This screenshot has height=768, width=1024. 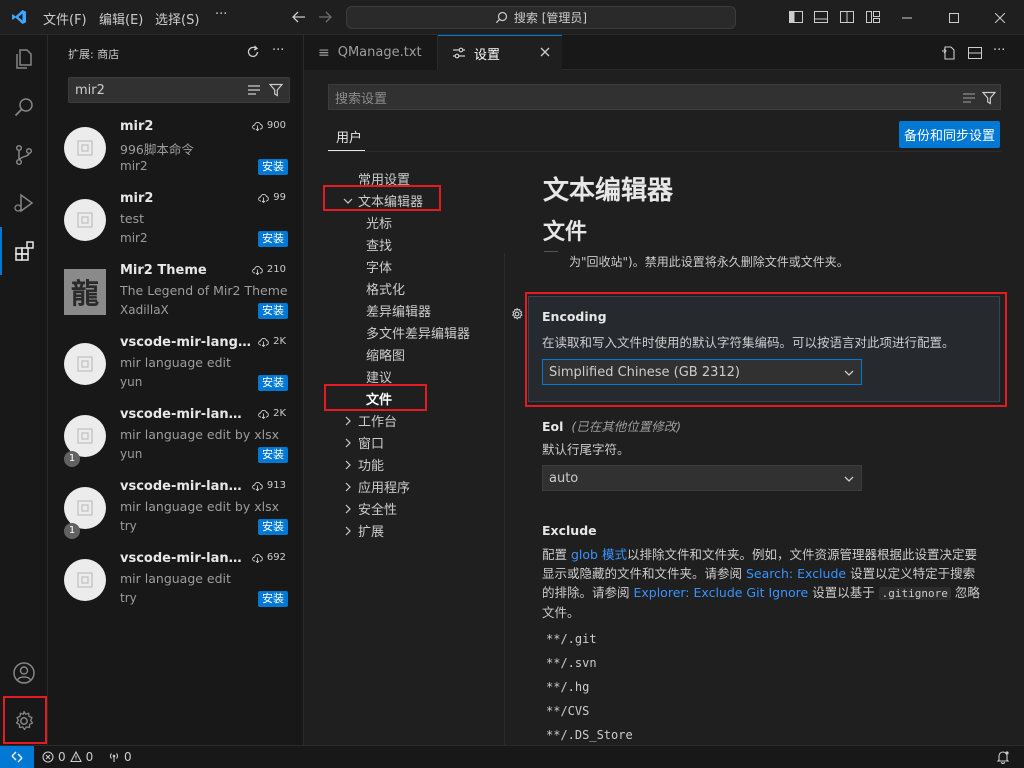 What do you see at coordinates (989, 98) in the screenshot?
I see `filter-settings-icon` at bounding box center [989, 98].